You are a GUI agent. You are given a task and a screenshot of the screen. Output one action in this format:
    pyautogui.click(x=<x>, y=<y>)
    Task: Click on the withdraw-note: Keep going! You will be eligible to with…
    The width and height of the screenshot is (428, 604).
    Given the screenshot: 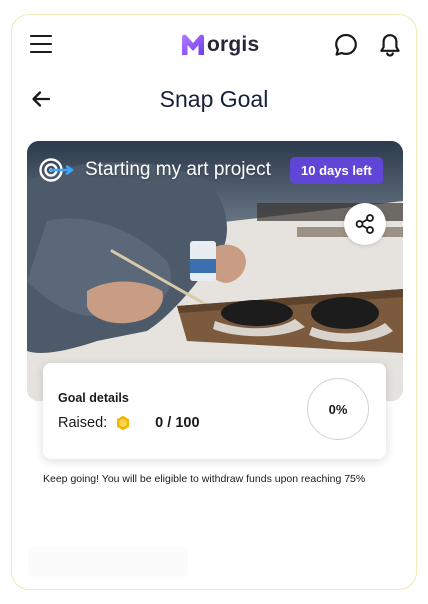 What is the action you would take?
    pyautogui.click(x=204, y=479)
    